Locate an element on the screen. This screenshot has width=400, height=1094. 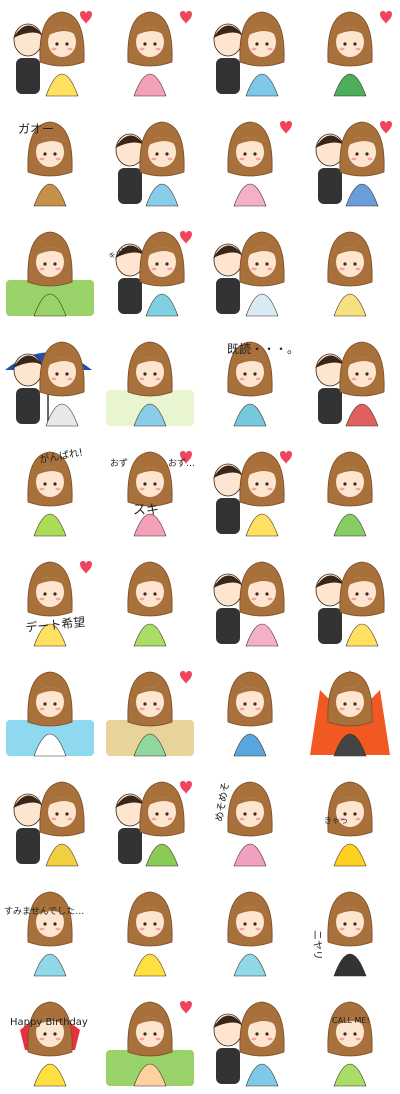
heart-icon is located at coordinates (186, 787).